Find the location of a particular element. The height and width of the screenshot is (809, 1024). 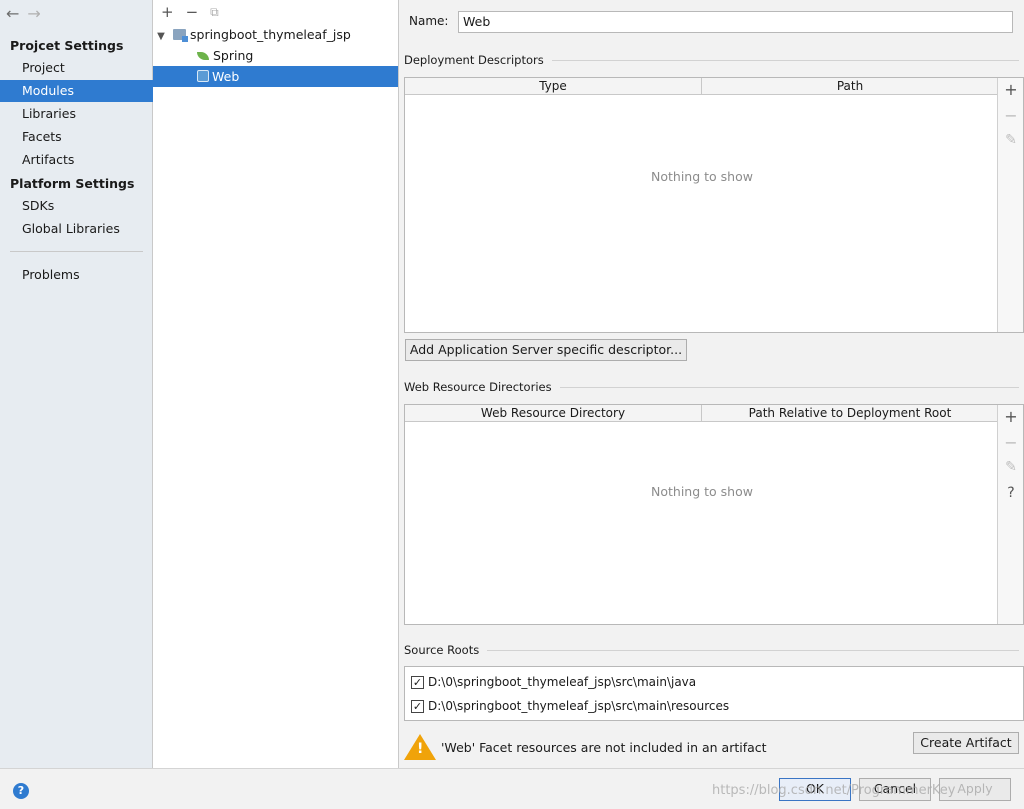

source-roots-title: Source Roots is located at coordinates (711, 650).